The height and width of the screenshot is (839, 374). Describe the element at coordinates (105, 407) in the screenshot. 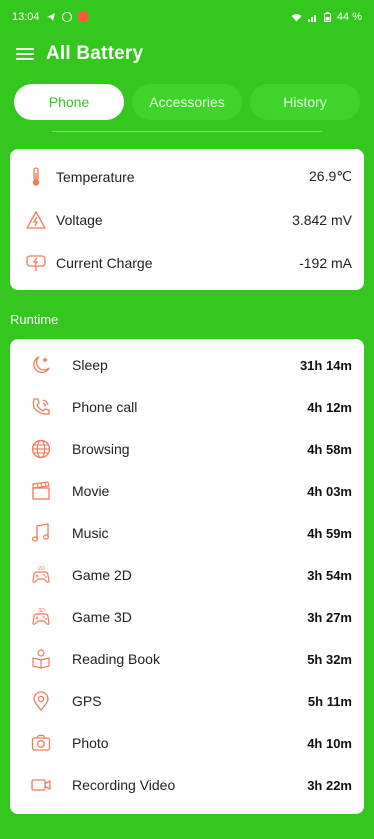

I see `runtime-label: Phone call` at that location.